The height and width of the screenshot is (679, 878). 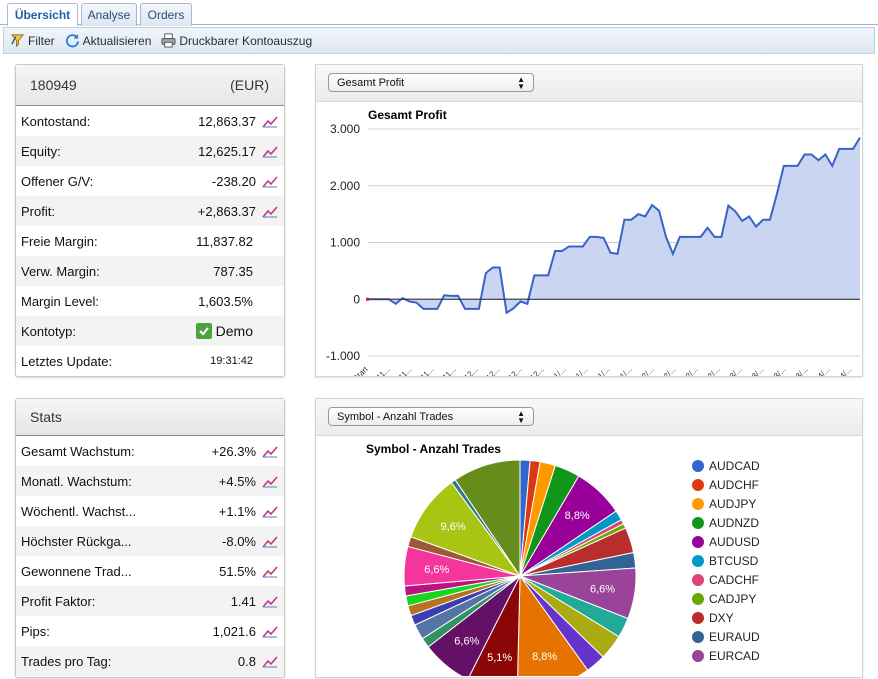 What do you see at coordinates (360, 370) in the screenshot?
I see `x-tick-label: Start` at bounding box center [360, 370].